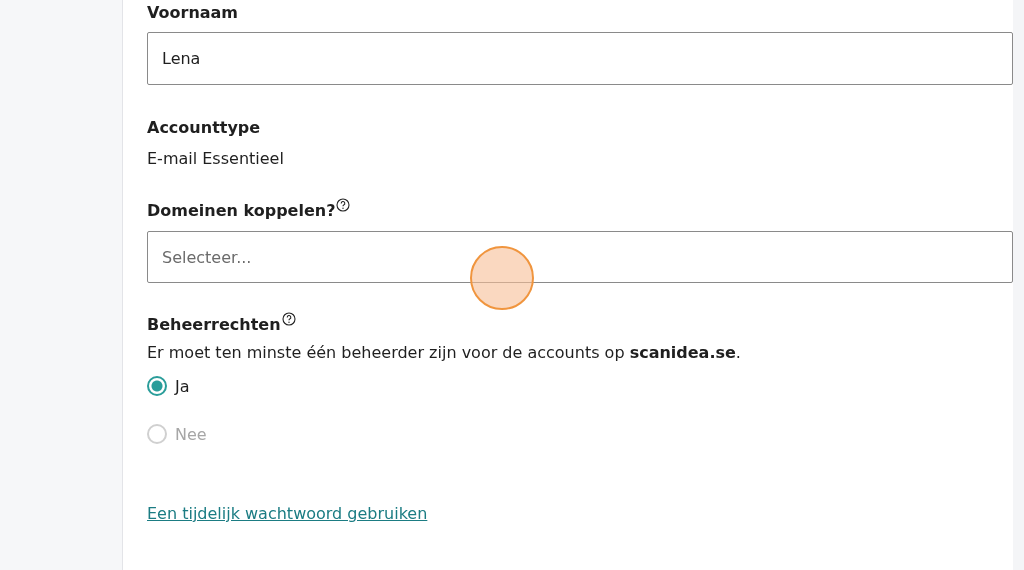 The image size is (1024, 570). What do you see at coordinates (157, 386) in the screenshot?
I see `radio-button` at bounding box center [157, 386].